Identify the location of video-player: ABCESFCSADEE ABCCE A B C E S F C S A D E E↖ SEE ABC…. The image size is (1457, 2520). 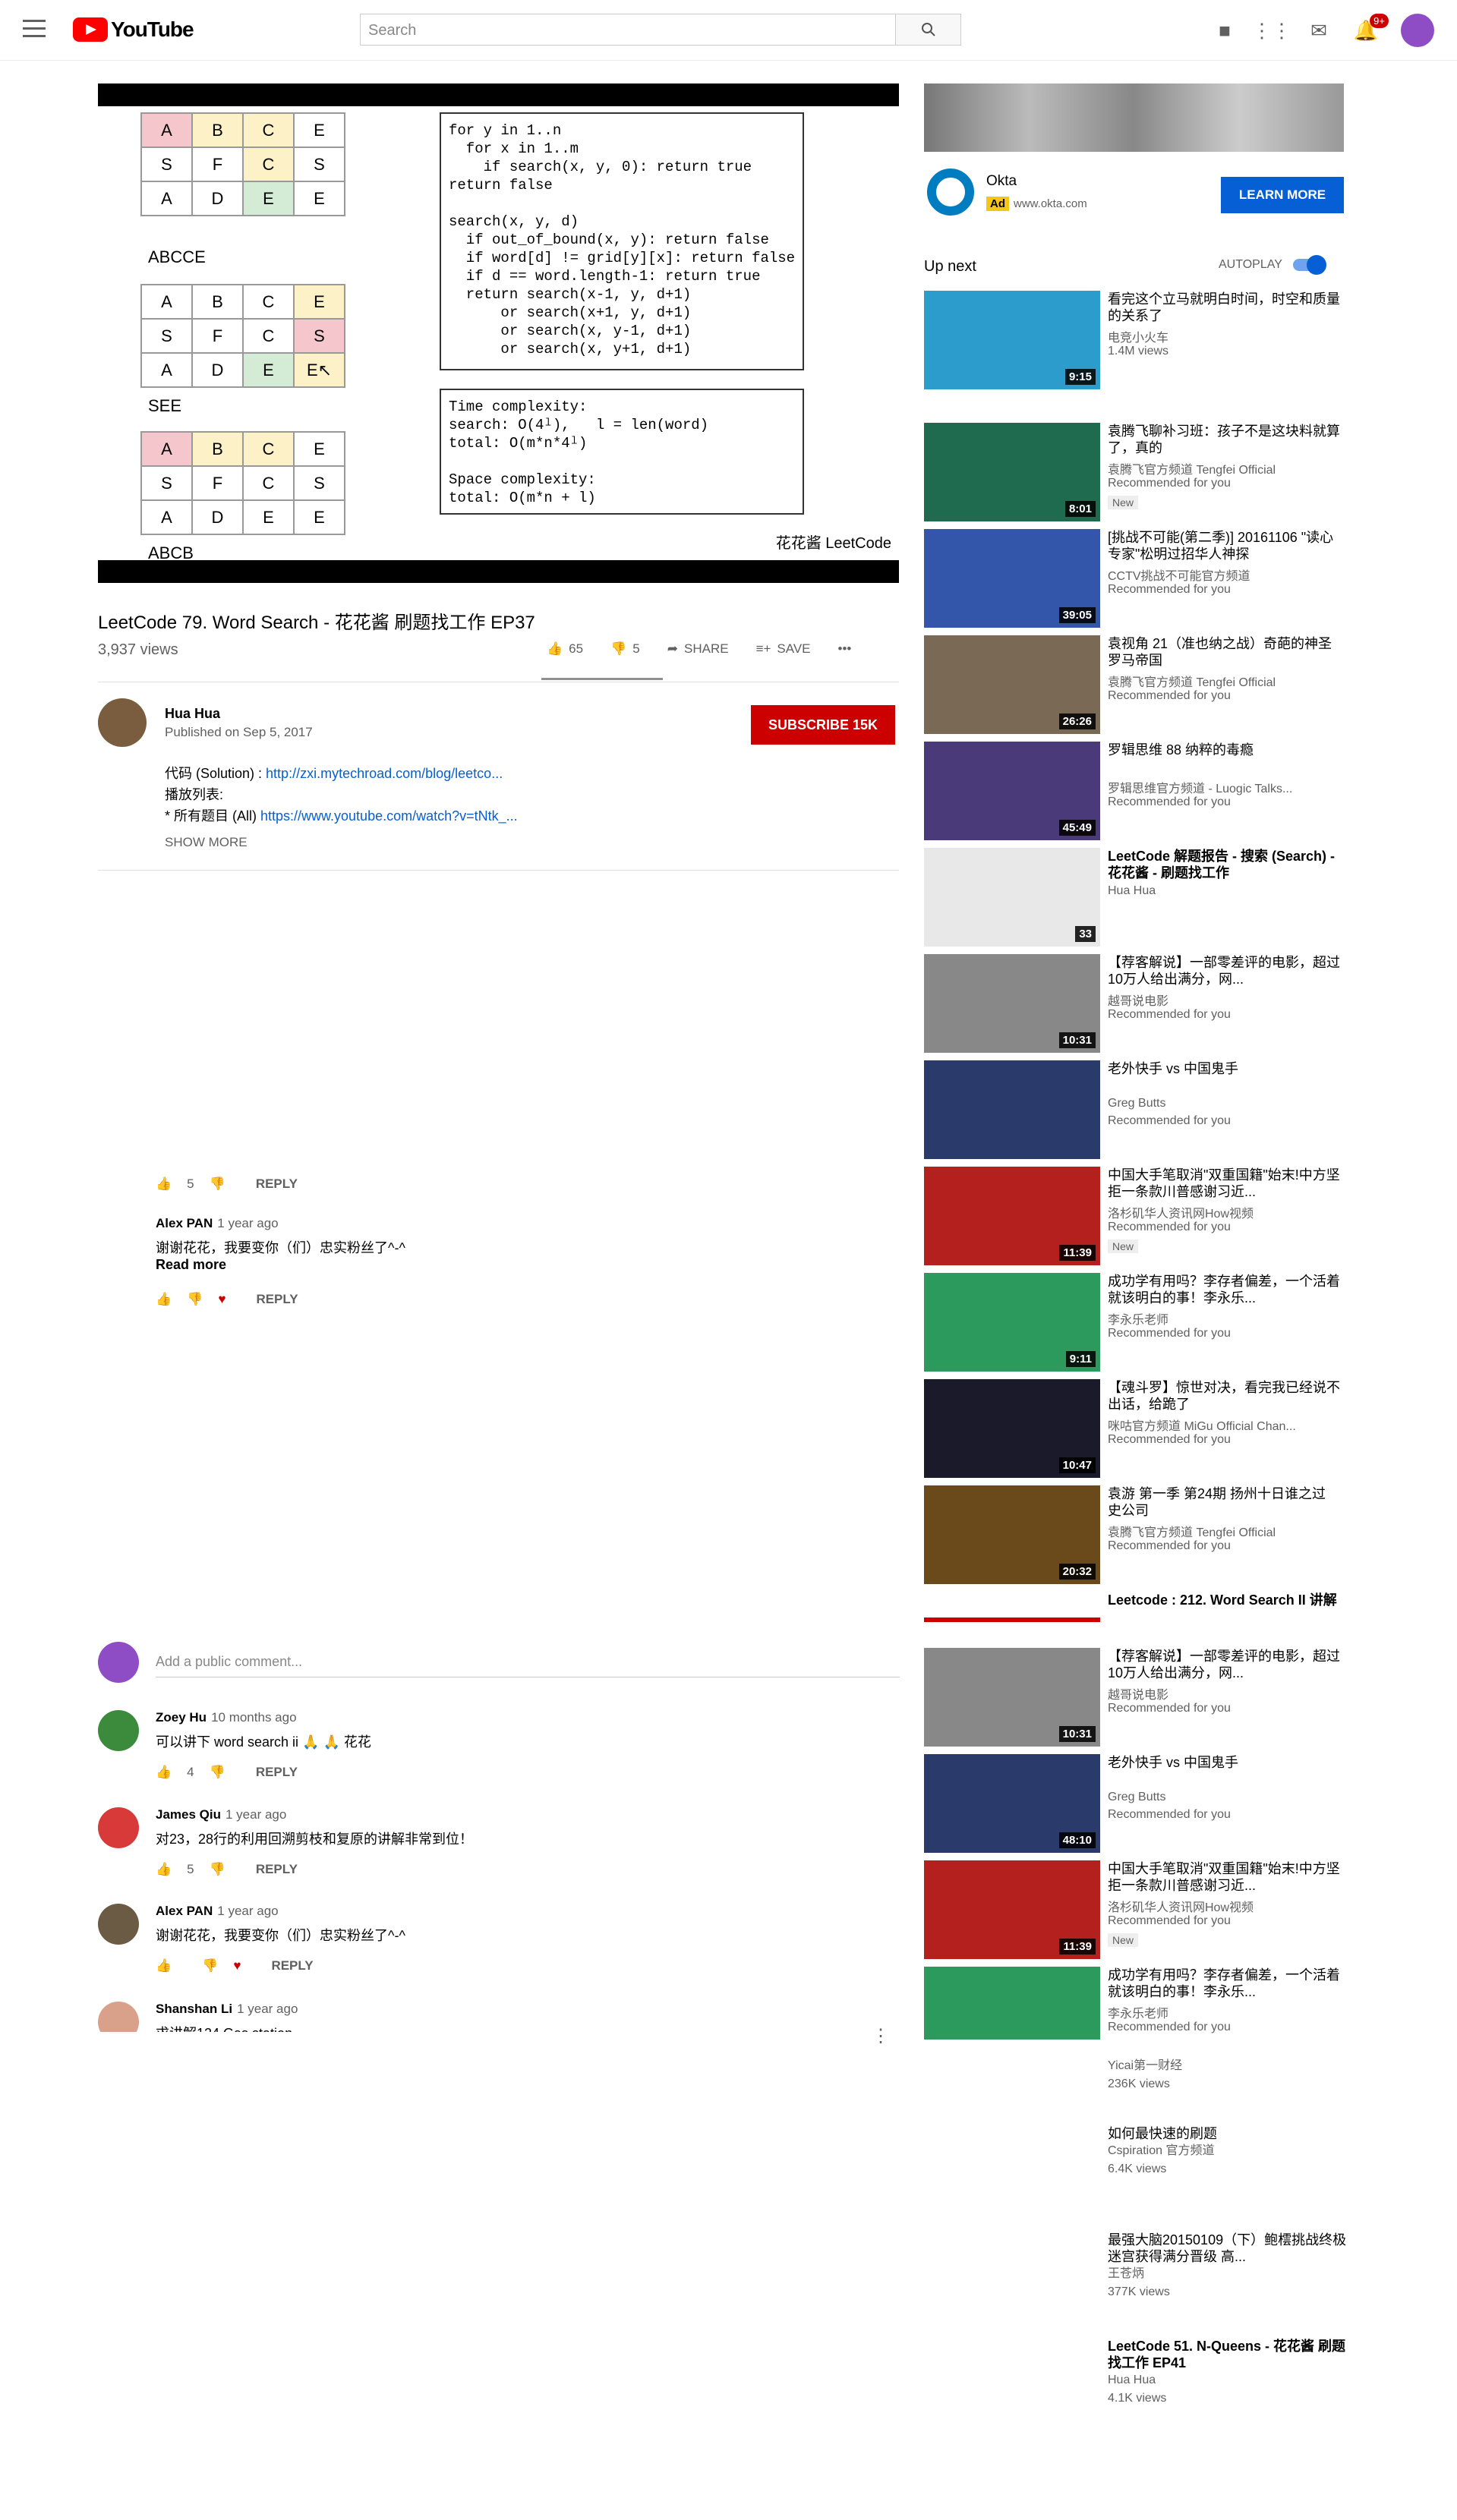
(499, 333).